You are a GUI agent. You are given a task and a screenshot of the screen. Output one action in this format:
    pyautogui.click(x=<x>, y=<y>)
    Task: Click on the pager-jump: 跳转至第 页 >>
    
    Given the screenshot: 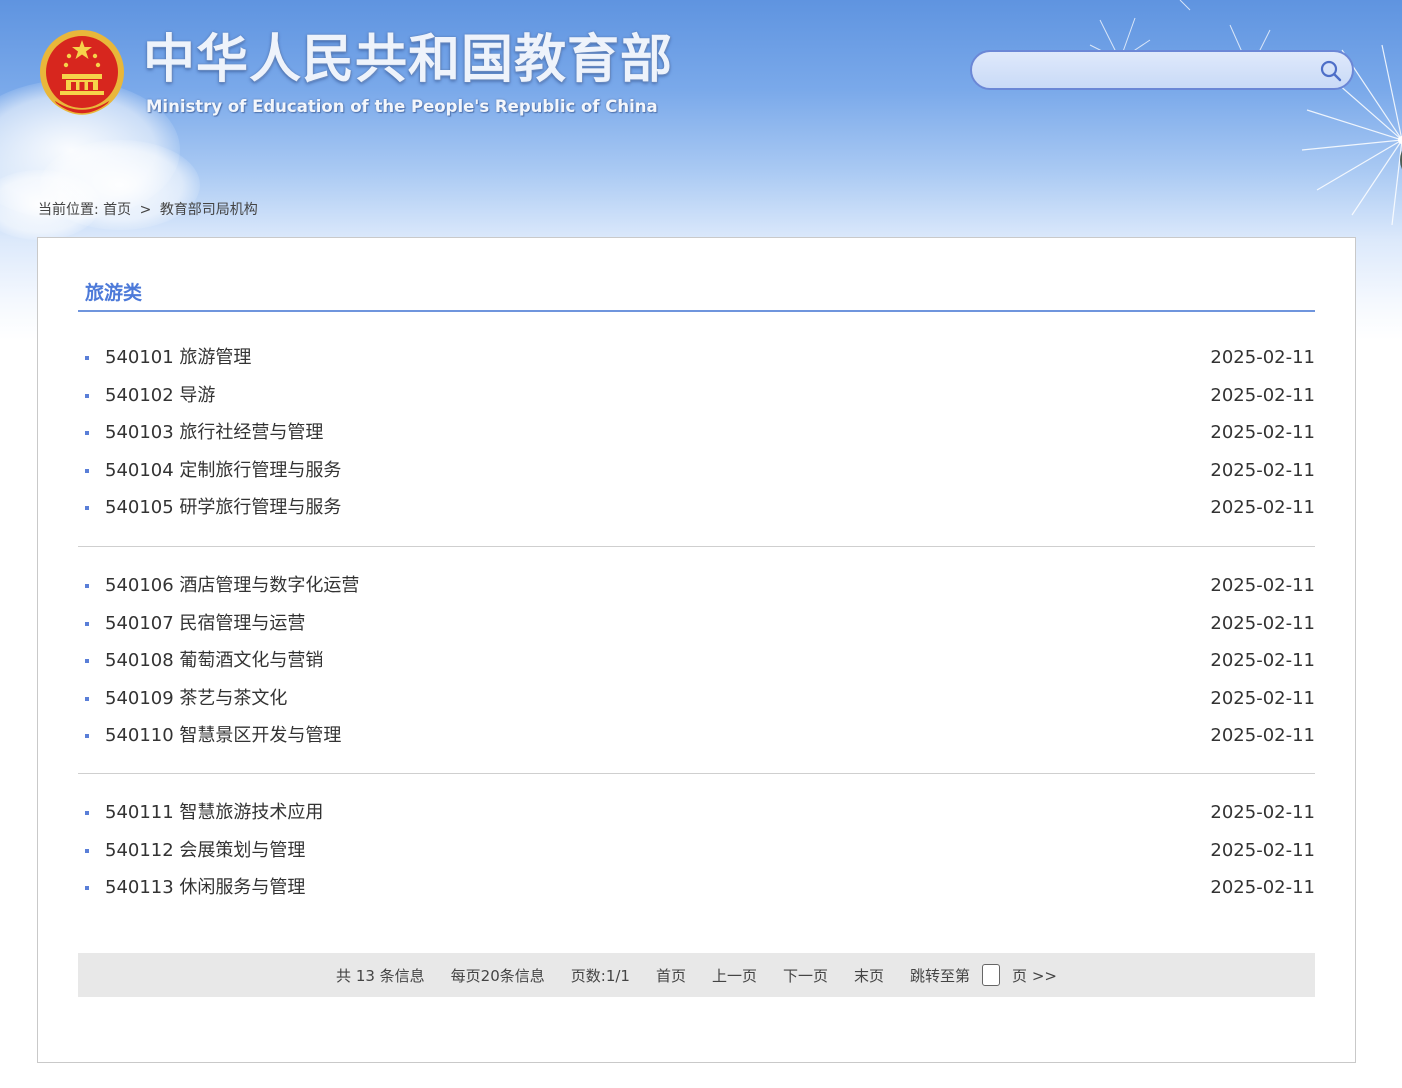 What is the action you would take?
    pyautogui.click(x=983, y=975)
    